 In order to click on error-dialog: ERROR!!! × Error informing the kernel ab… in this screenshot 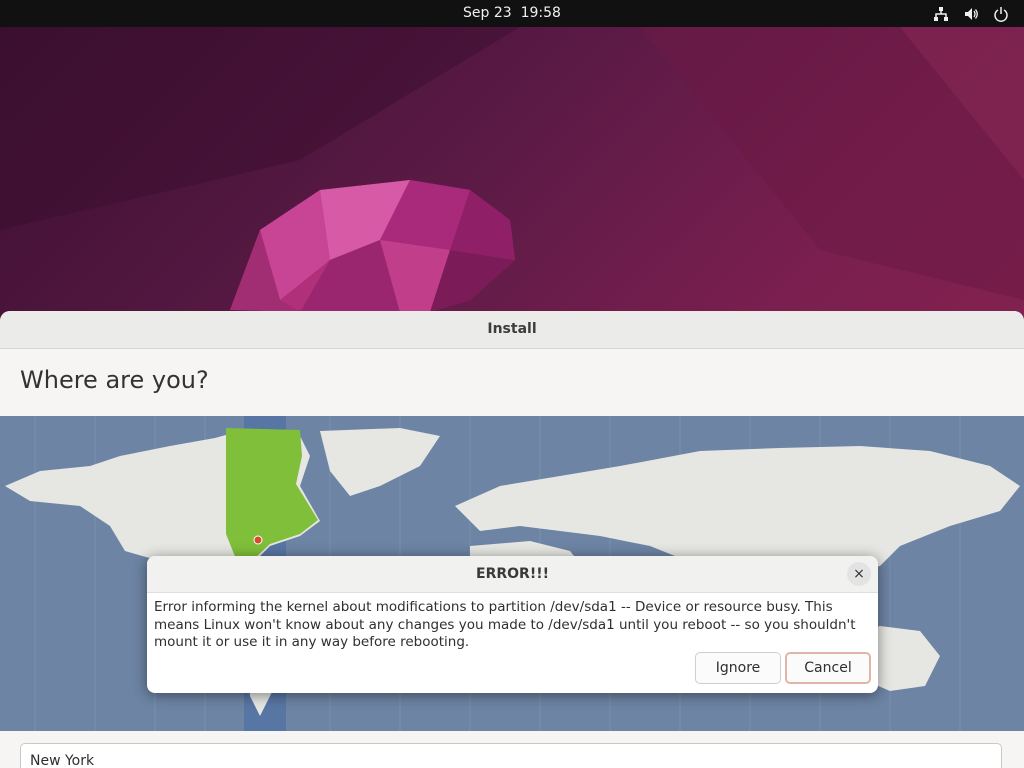, I will do `click(512, 624)`.